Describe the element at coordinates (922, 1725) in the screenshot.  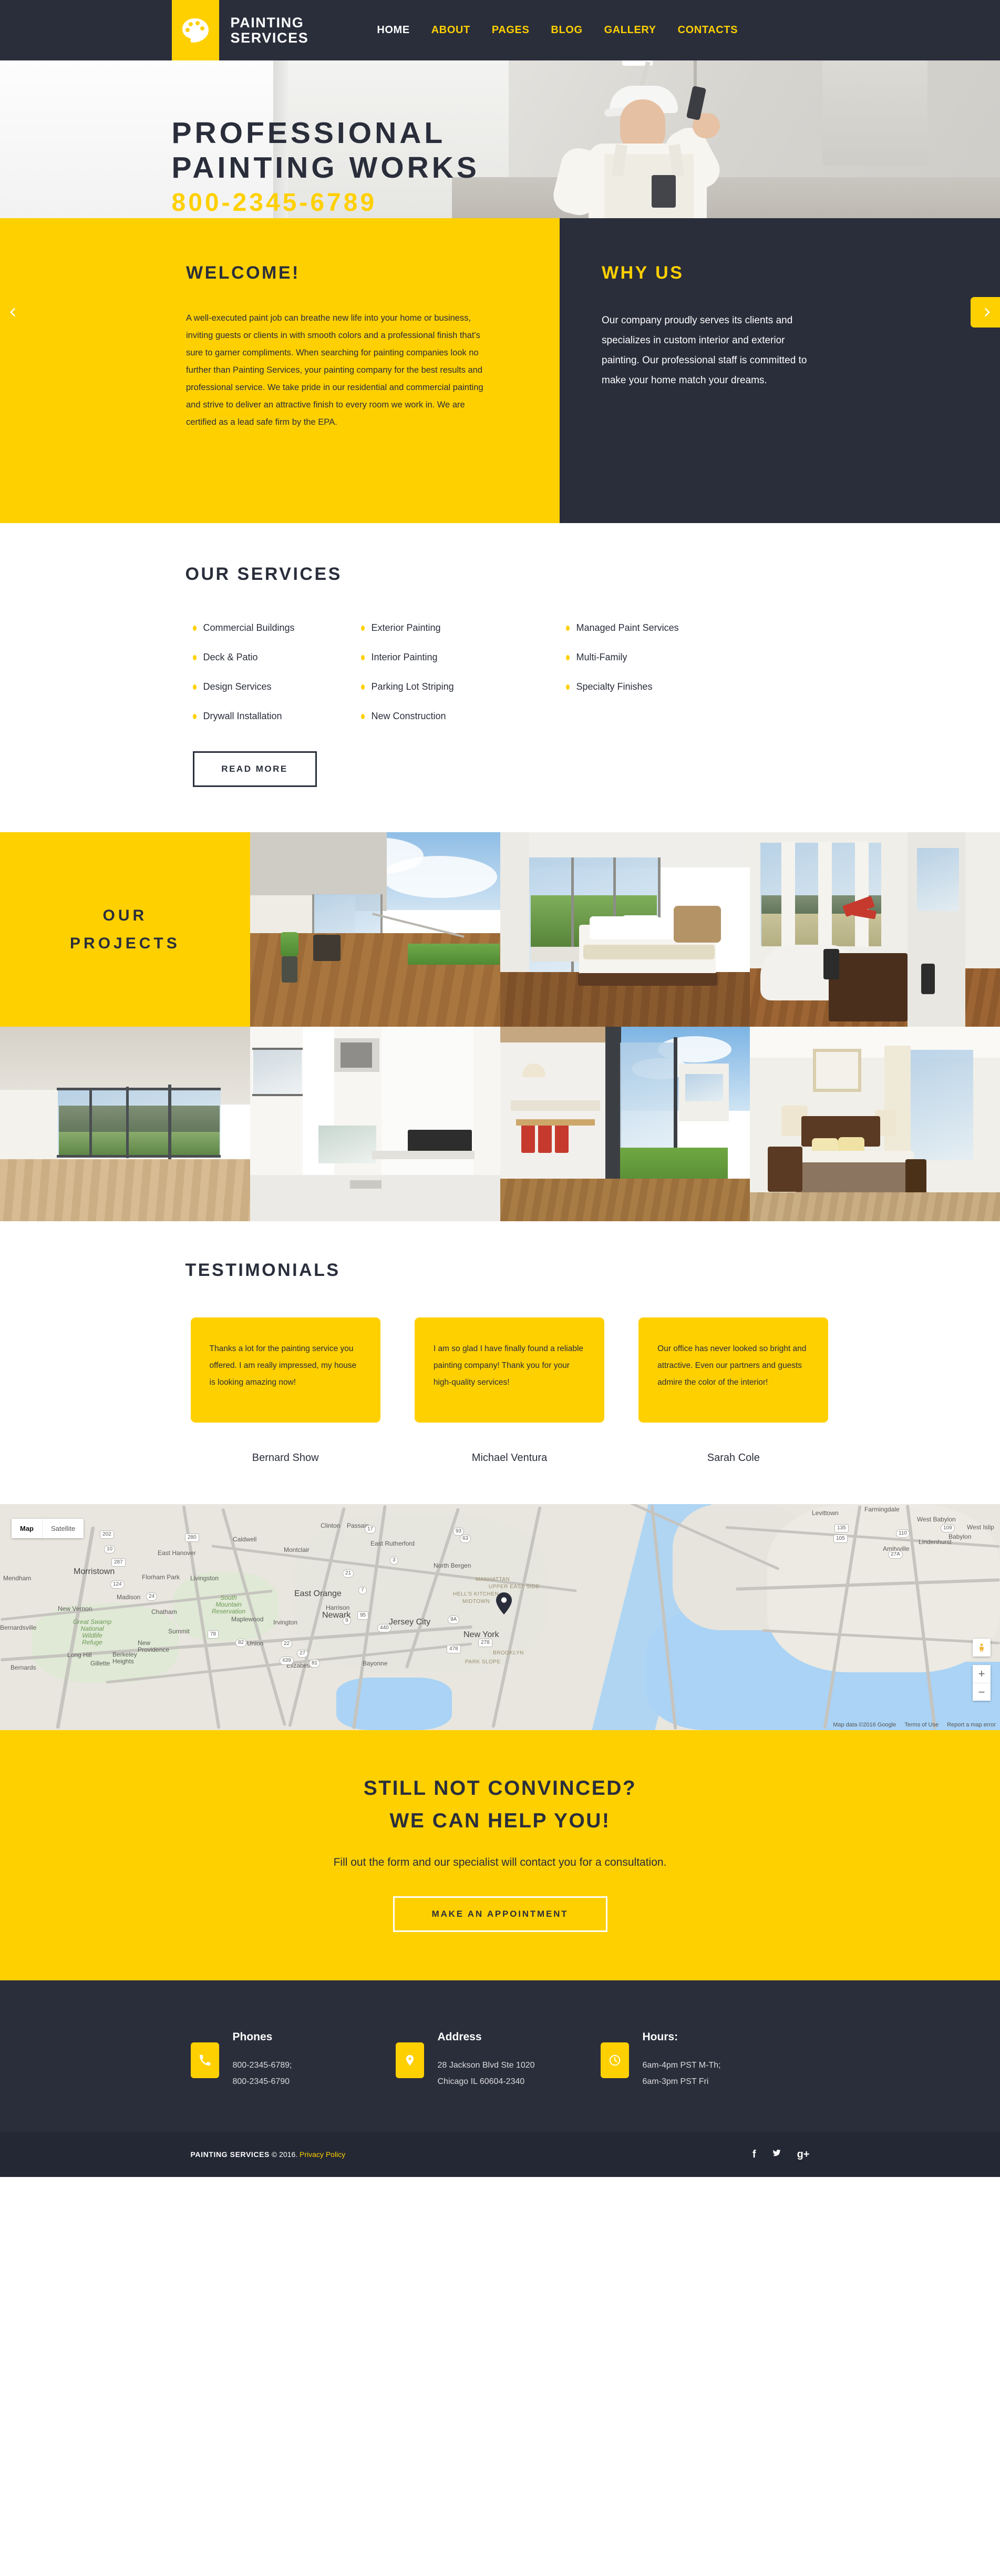
I see `map-terms-link: Terms of Use` at that location.